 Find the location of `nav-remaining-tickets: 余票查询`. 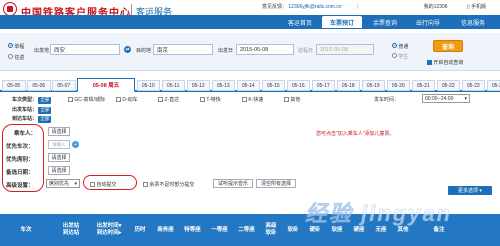

nav-remaining-tickets: 余票查询 is located at coordinates (385, 22).